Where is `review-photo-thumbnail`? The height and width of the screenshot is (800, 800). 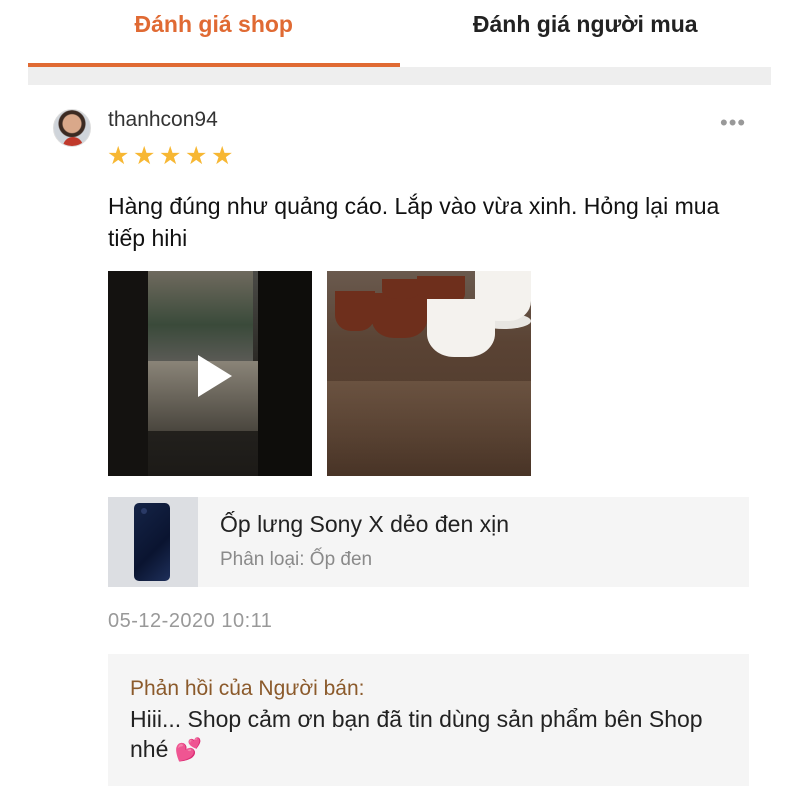 review-photo-thumbnail is located at coordinates (429, 373).